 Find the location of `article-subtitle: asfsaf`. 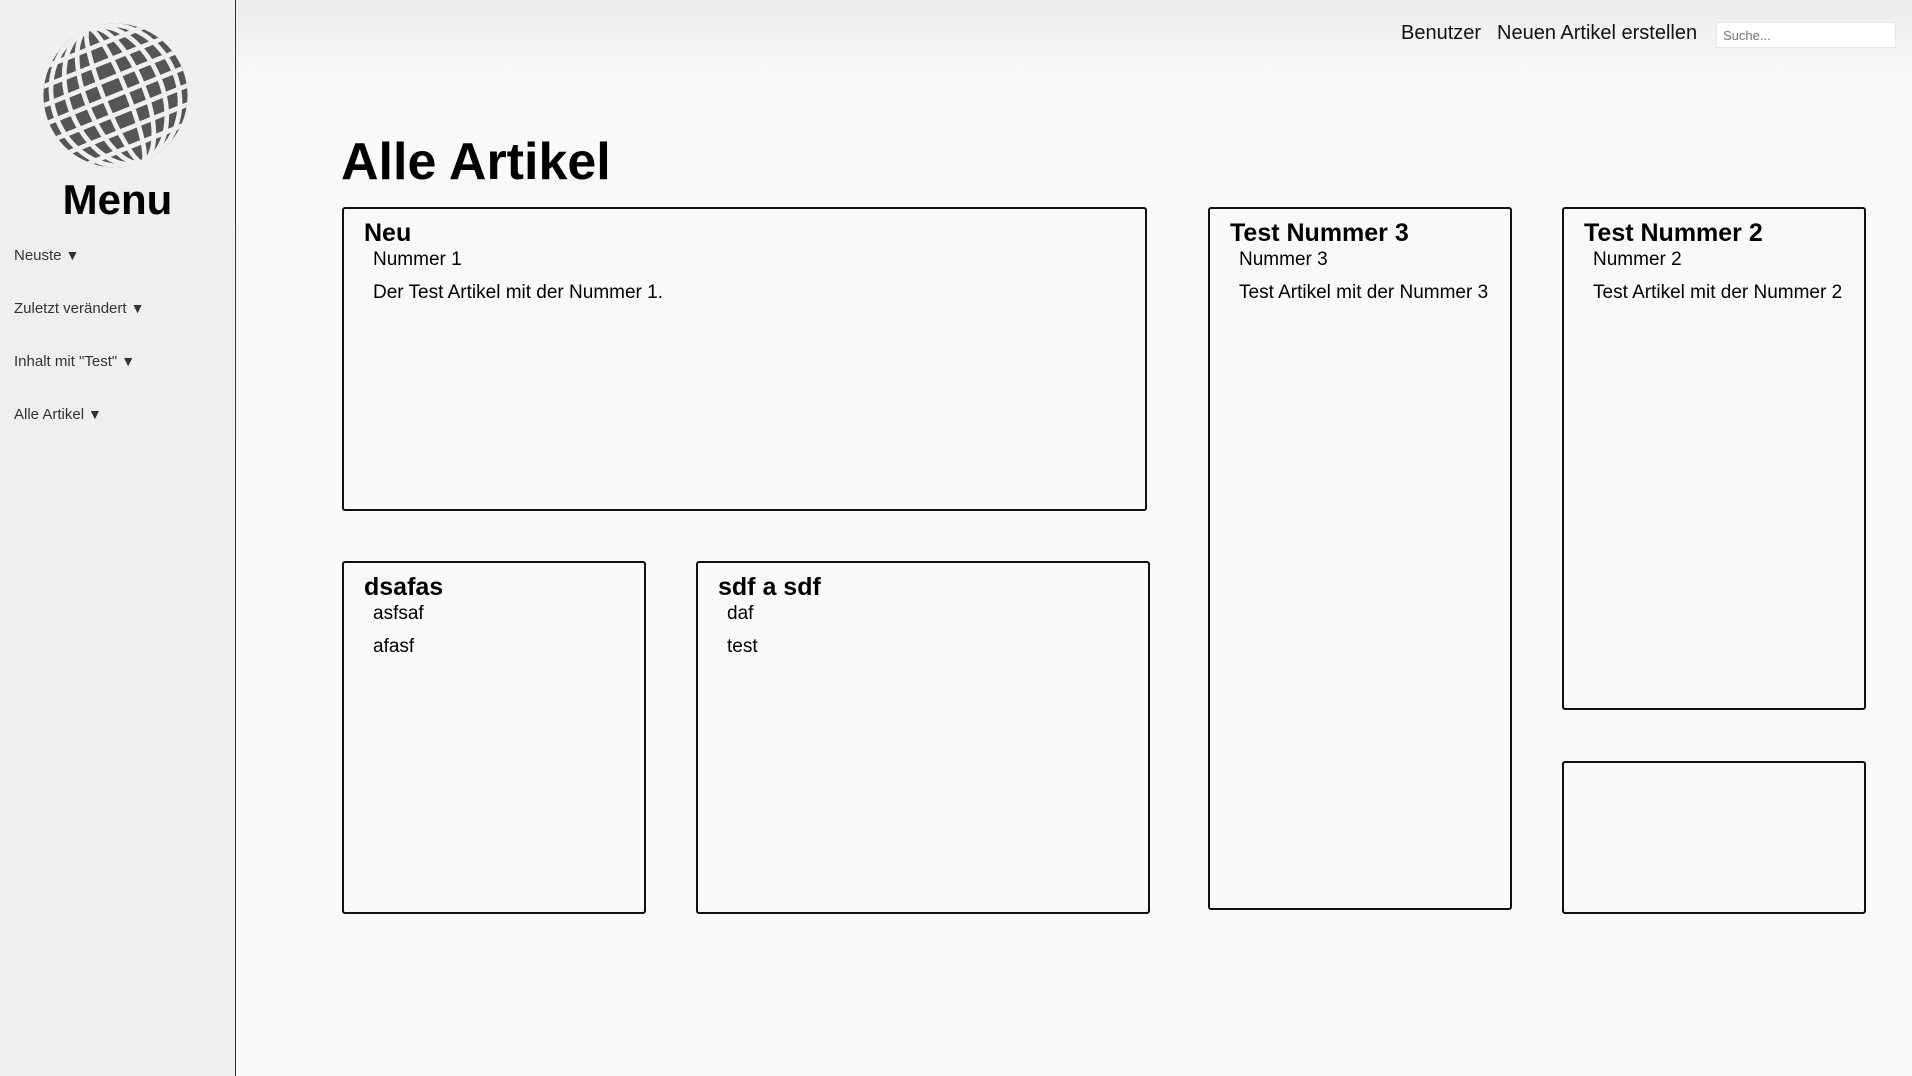

article-subtitle: asfsaf is located at coordinates (398, 613).